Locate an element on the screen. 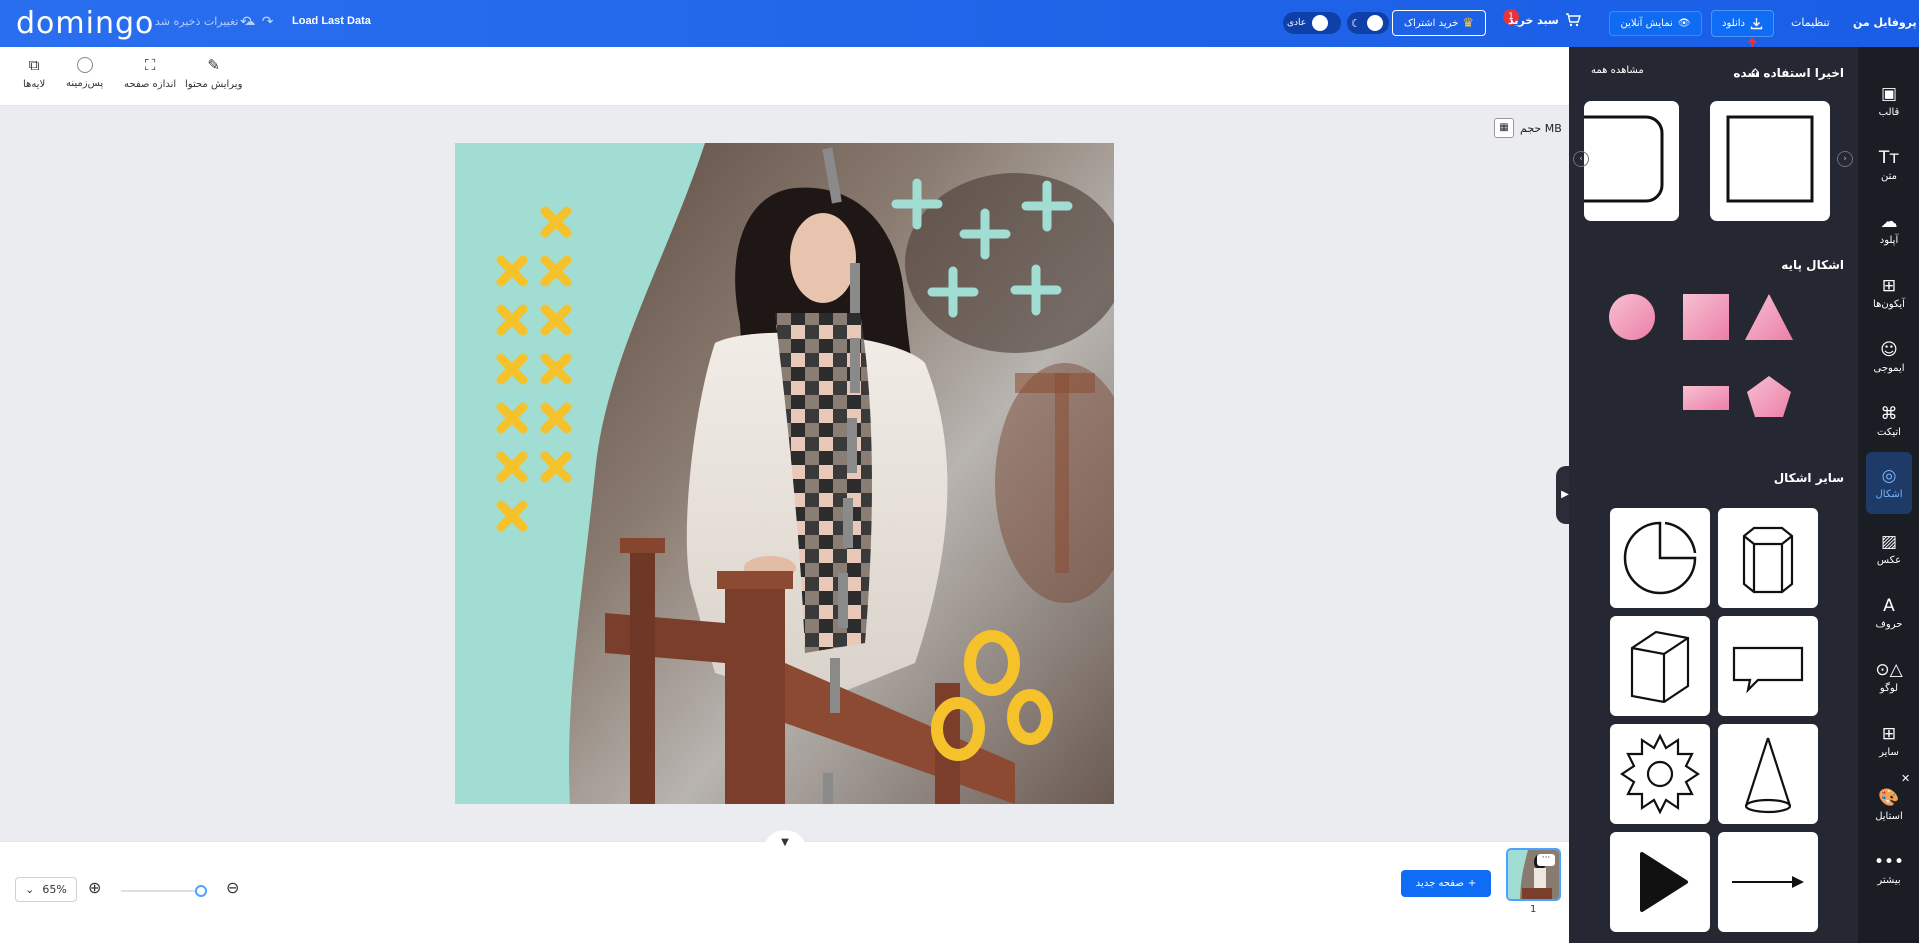 This screenshot has width=1919, height=943. square-shape is located at coordinates (1706, 317).